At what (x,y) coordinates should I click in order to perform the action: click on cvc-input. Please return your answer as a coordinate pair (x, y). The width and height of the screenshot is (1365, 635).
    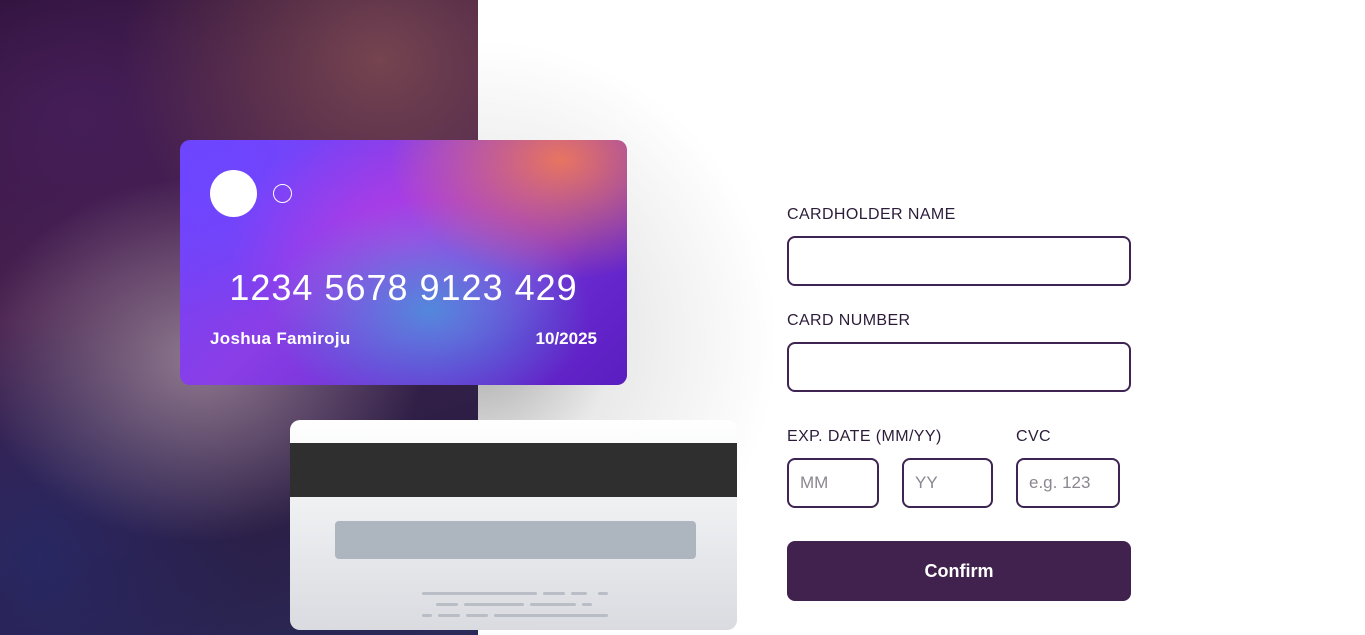
    Looking at the image, I should click on (1068, 483).